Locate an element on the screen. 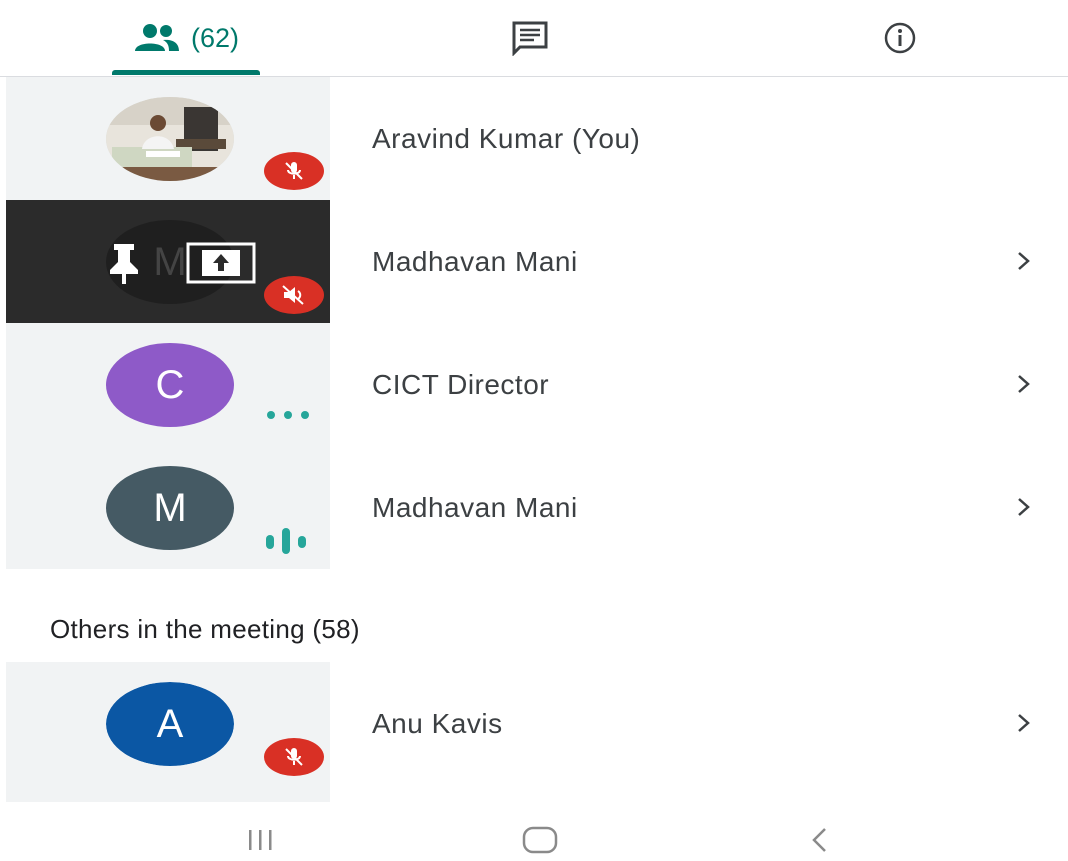 This screenshot has width=1068, height=861. avatar is located at coordinates (170, 139).